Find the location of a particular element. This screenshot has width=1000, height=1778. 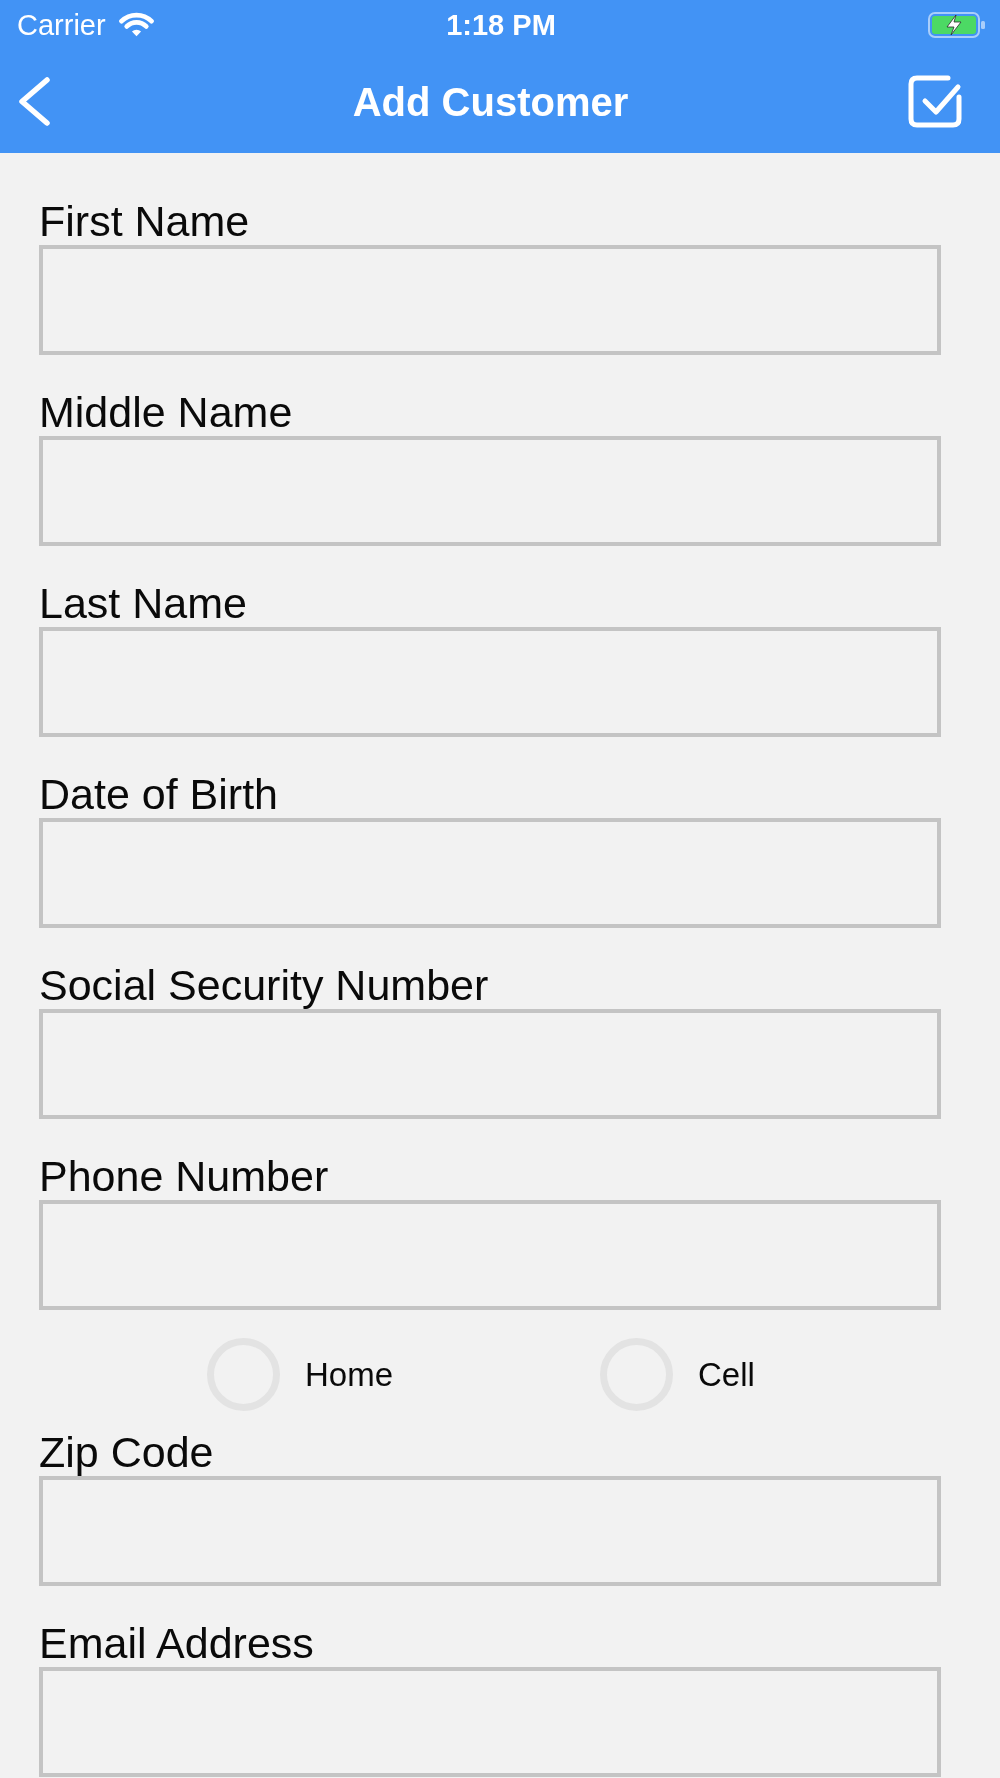

field-label: Phone Number is located at coordinates (184, 1176).